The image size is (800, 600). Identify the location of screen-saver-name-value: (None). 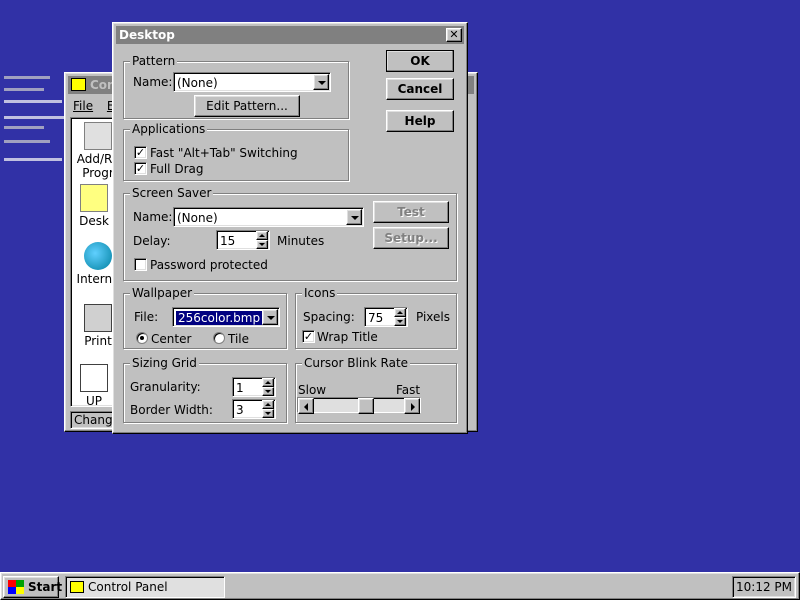
(197, 218).